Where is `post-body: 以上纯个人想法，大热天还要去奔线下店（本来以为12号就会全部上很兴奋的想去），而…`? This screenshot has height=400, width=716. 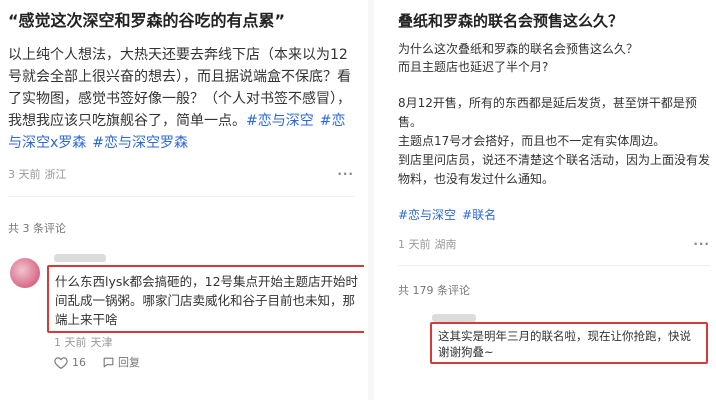
post-body: 以上纯个人想法，大热天还要去奔线下店（本来以为12号就会全部上很兴奋的想去），而… is located at coordinates (183, 99).